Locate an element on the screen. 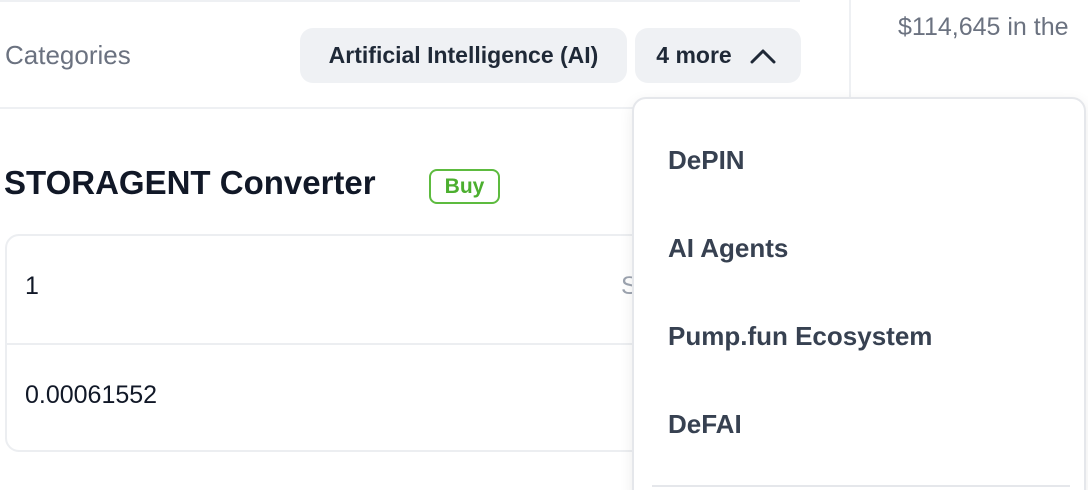  converter-result-input is located at coordinates (305, 395).